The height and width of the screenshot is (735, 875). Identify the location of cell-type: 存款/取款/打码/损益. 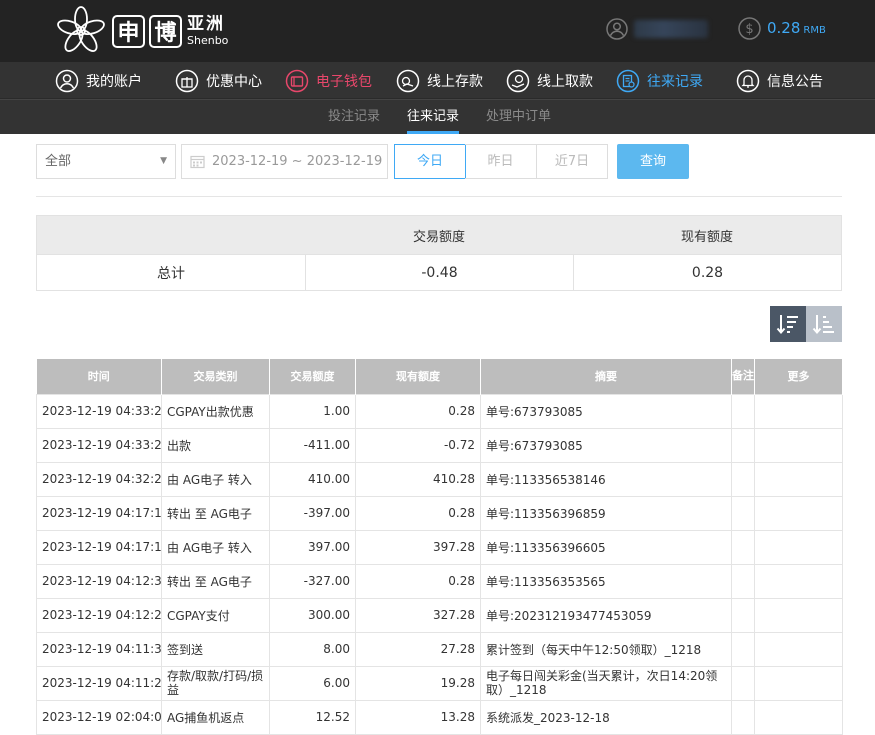
(215, 683).